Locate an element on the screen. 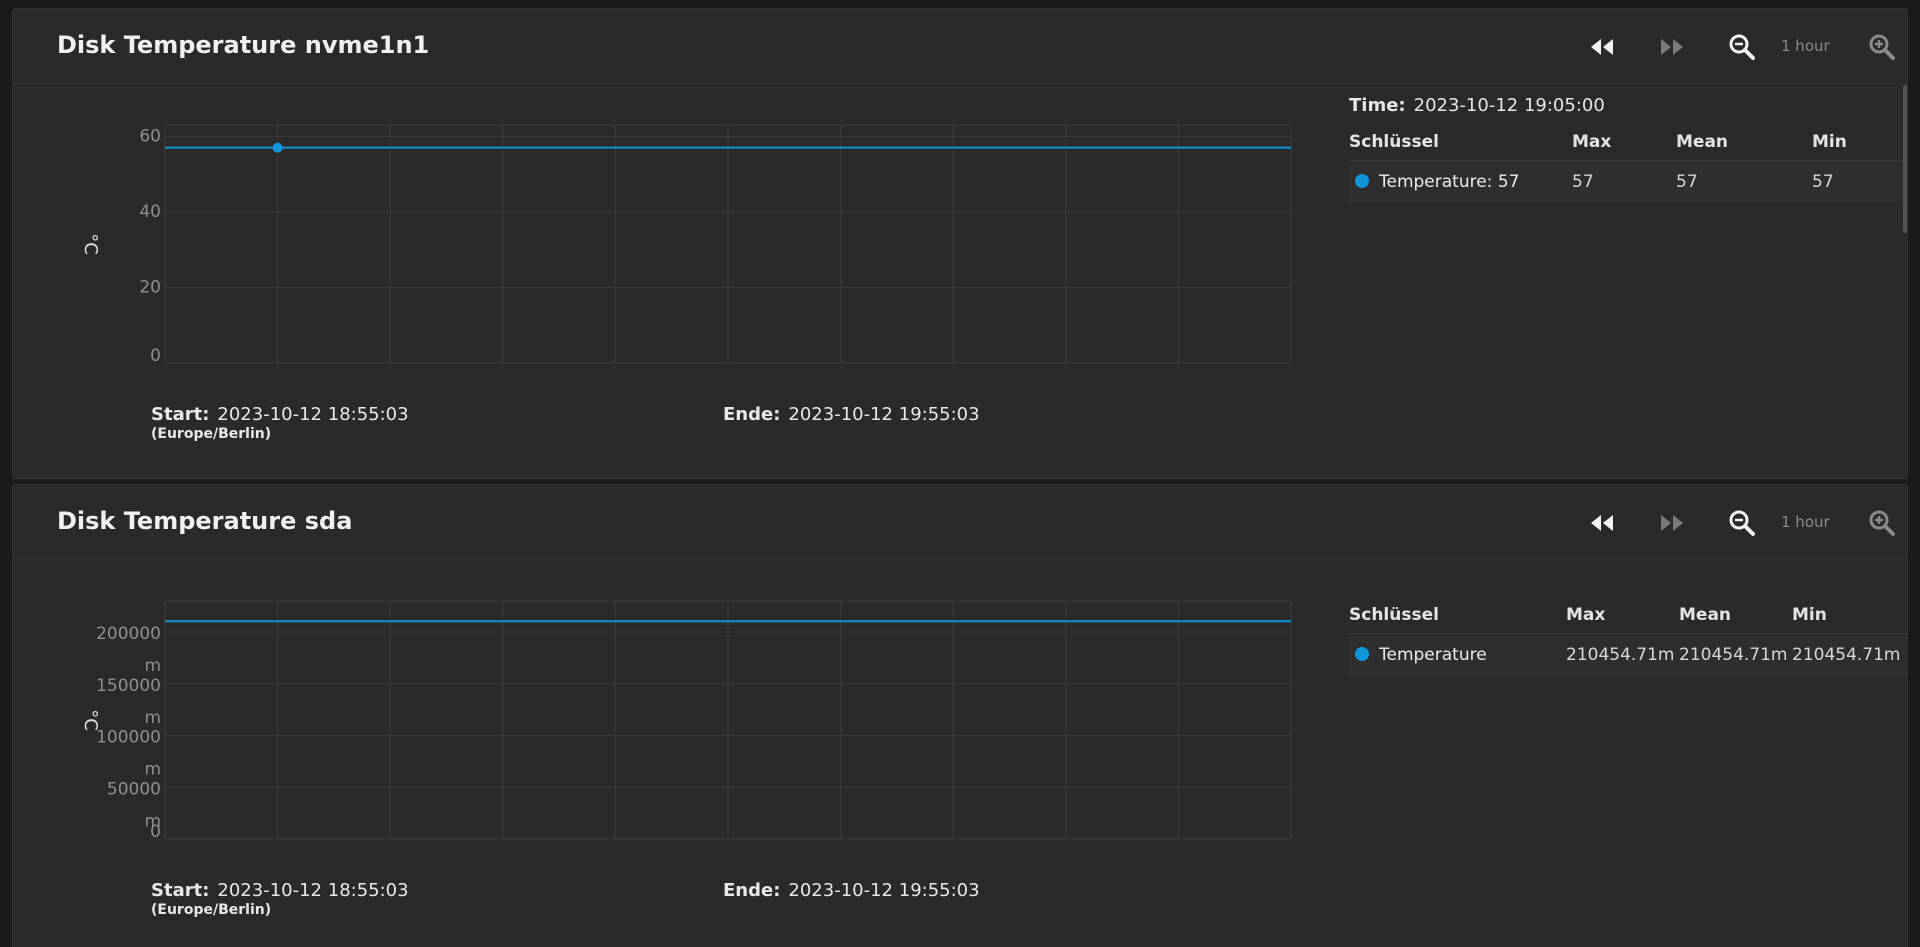 The width and height of the screenshot is (1920, 947). legend-mean-cell: 210454.71m is located at coordinates (1735, 654).